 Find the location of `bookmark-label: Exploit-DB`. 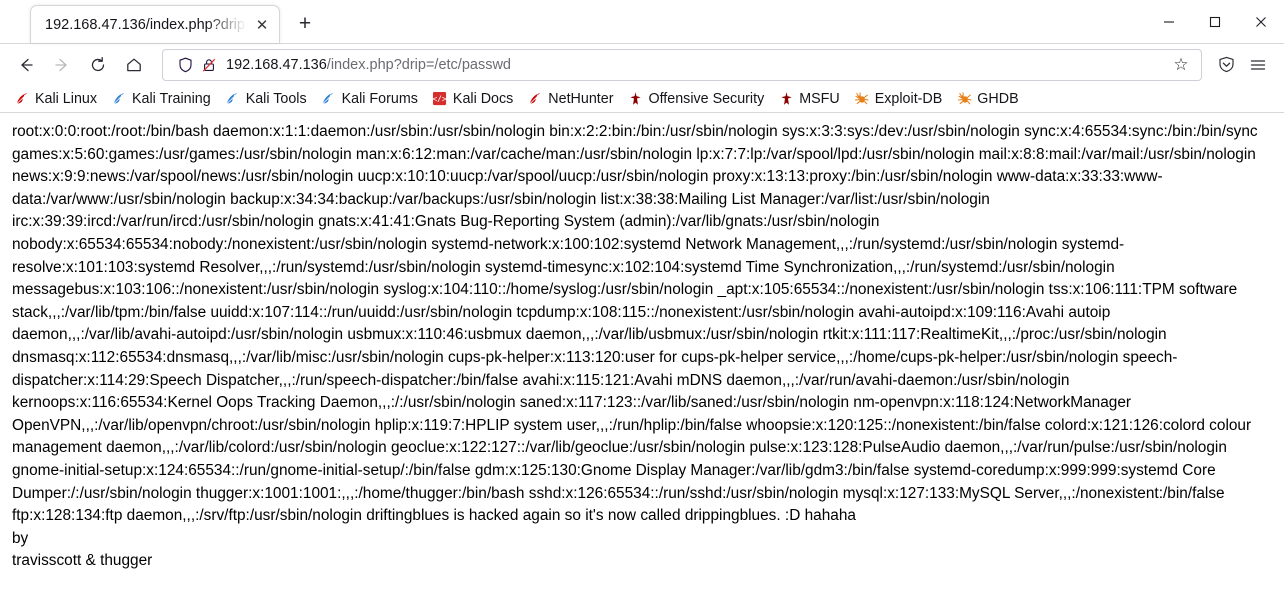

bookmark-label: Exploit-DB is located at coordinates (908, 98).